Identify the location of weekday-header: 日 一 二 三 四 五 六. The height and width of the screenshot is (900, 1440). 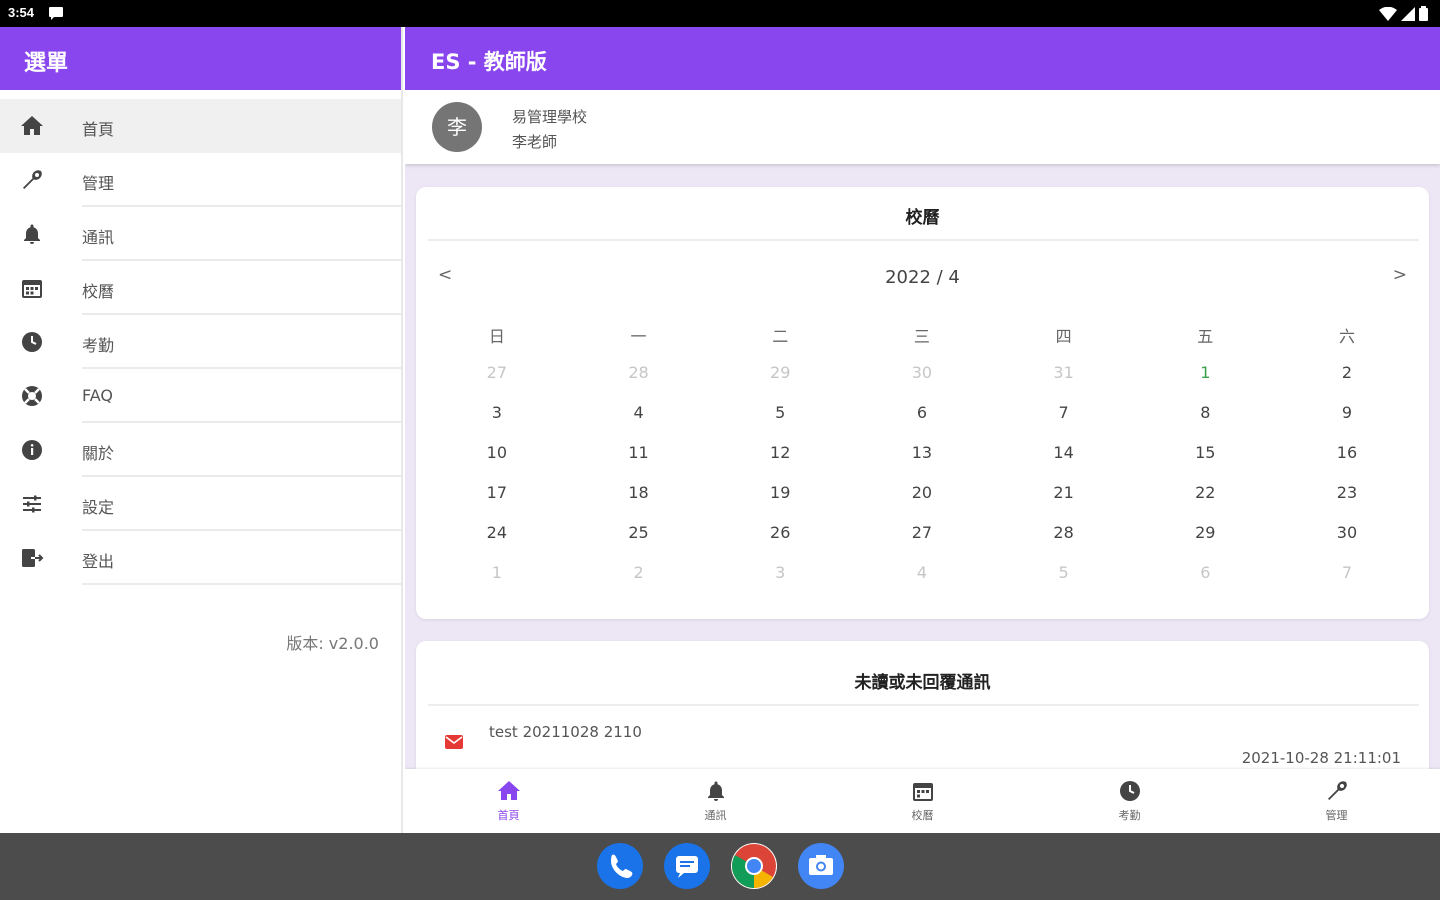
(926, 340).